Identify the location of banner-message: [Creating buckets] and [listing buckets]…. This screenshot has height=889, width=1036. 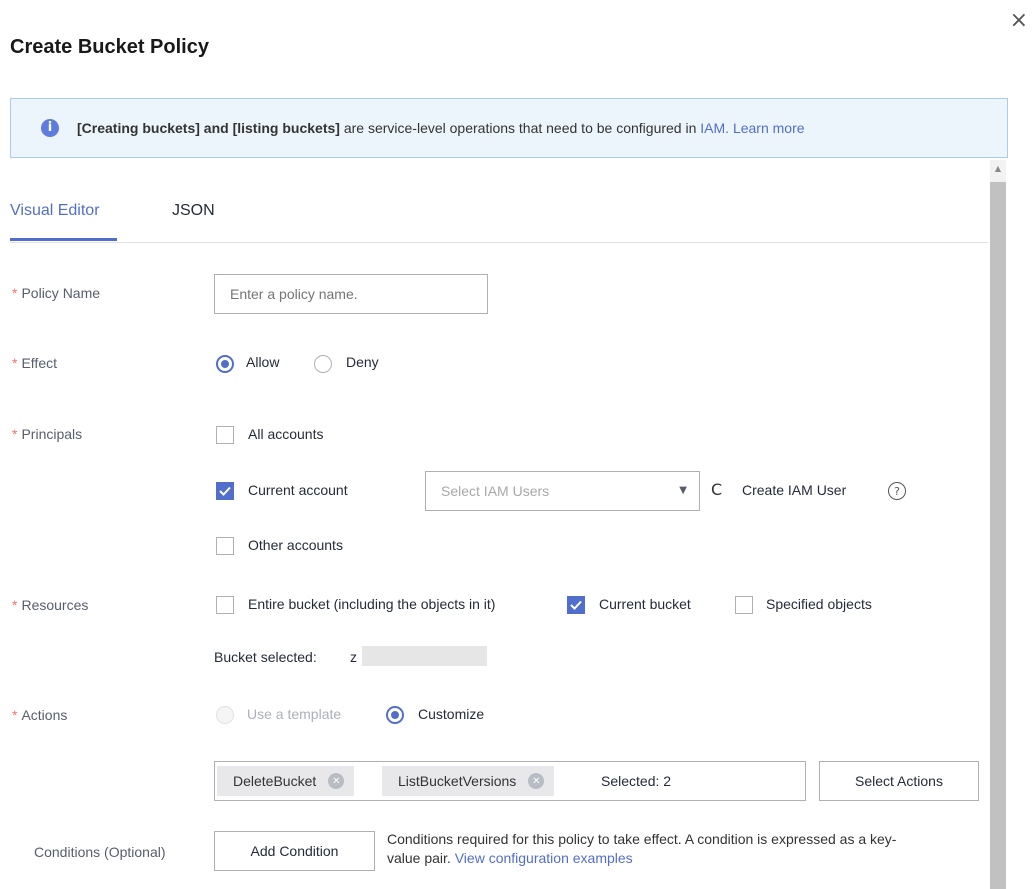
(441, 128).